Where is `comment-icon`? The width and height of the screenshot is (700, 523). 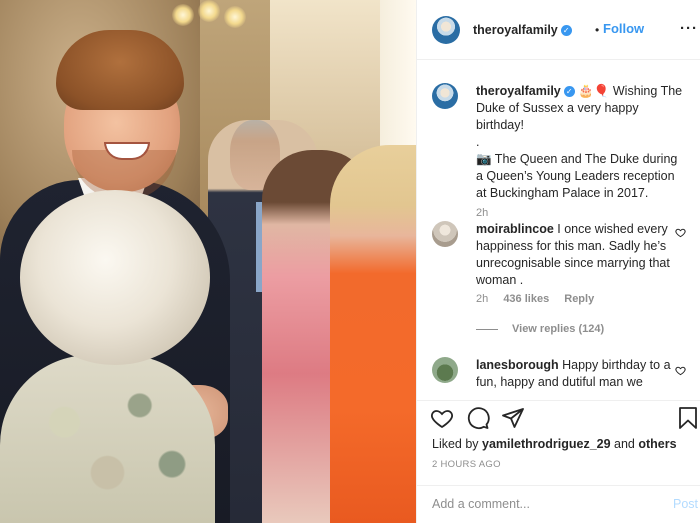
comment-icon is located at coordinates (478, 418).